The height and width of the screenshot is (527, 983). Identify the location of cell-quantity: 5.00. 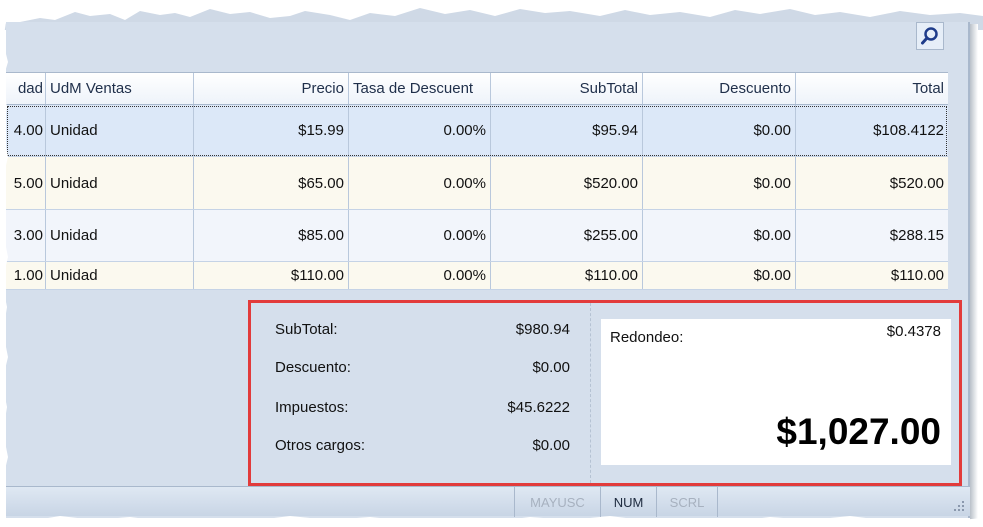
(26, 183).